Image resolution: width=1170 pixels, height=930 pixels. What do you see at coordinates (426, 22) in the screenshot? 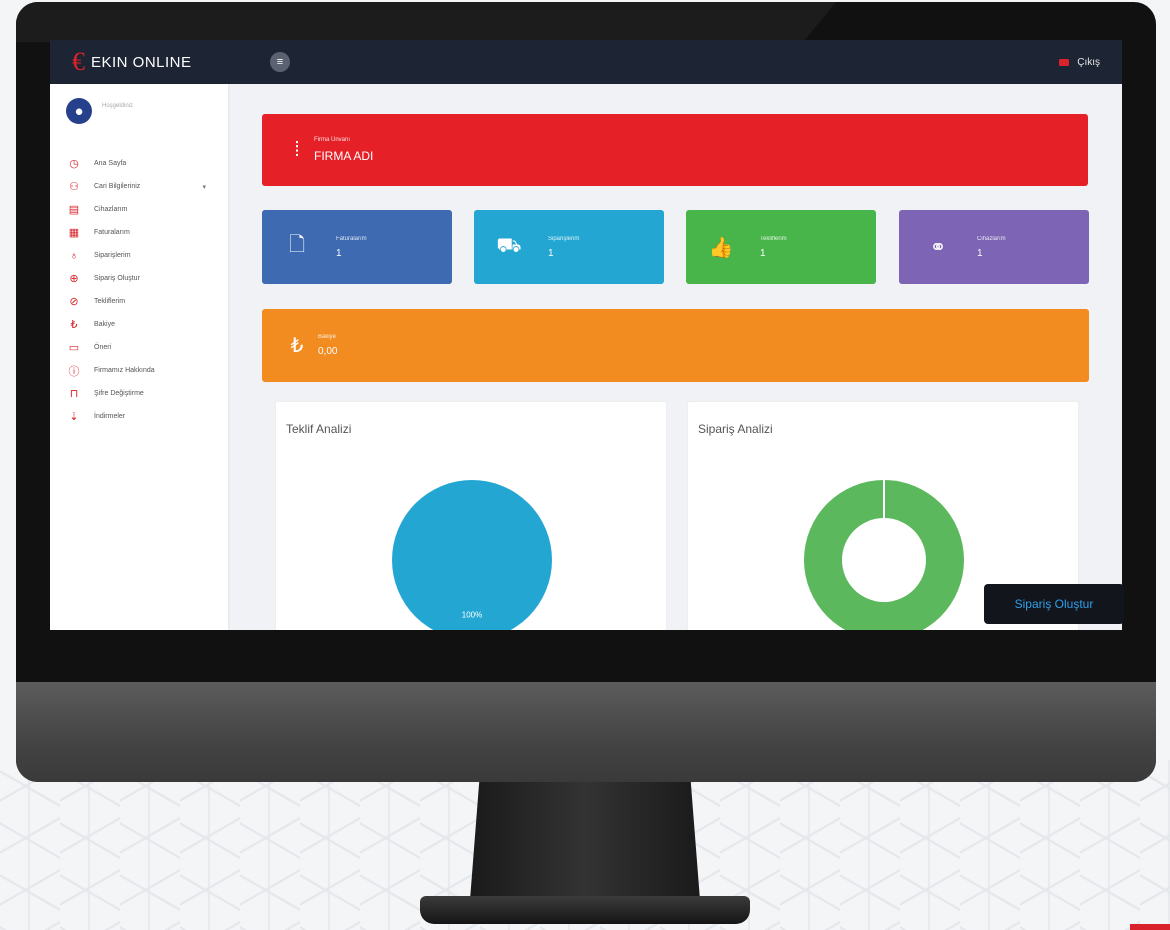
I see `monitor-glare` at bounding box center [426, 22].